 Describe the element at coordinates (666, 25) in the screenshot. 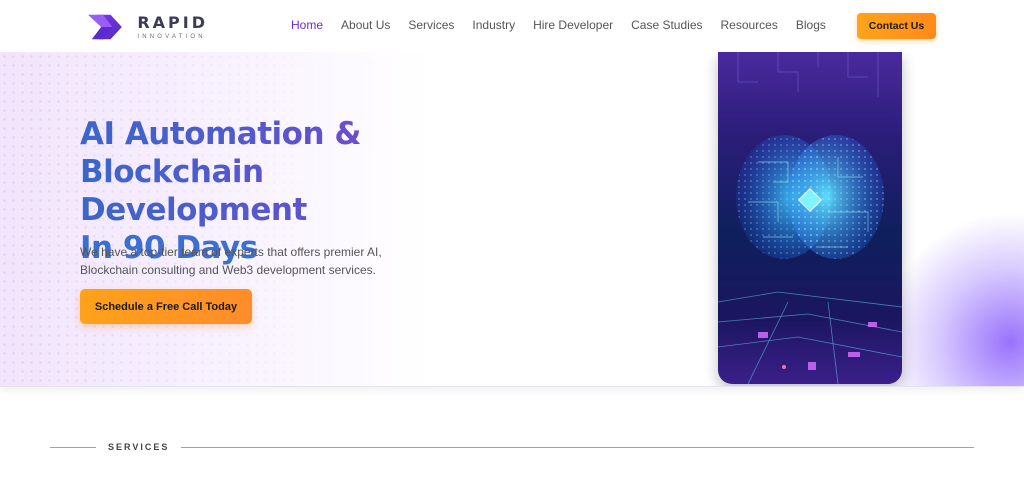

I see `nav-case-studies: Case Studies` at that location.